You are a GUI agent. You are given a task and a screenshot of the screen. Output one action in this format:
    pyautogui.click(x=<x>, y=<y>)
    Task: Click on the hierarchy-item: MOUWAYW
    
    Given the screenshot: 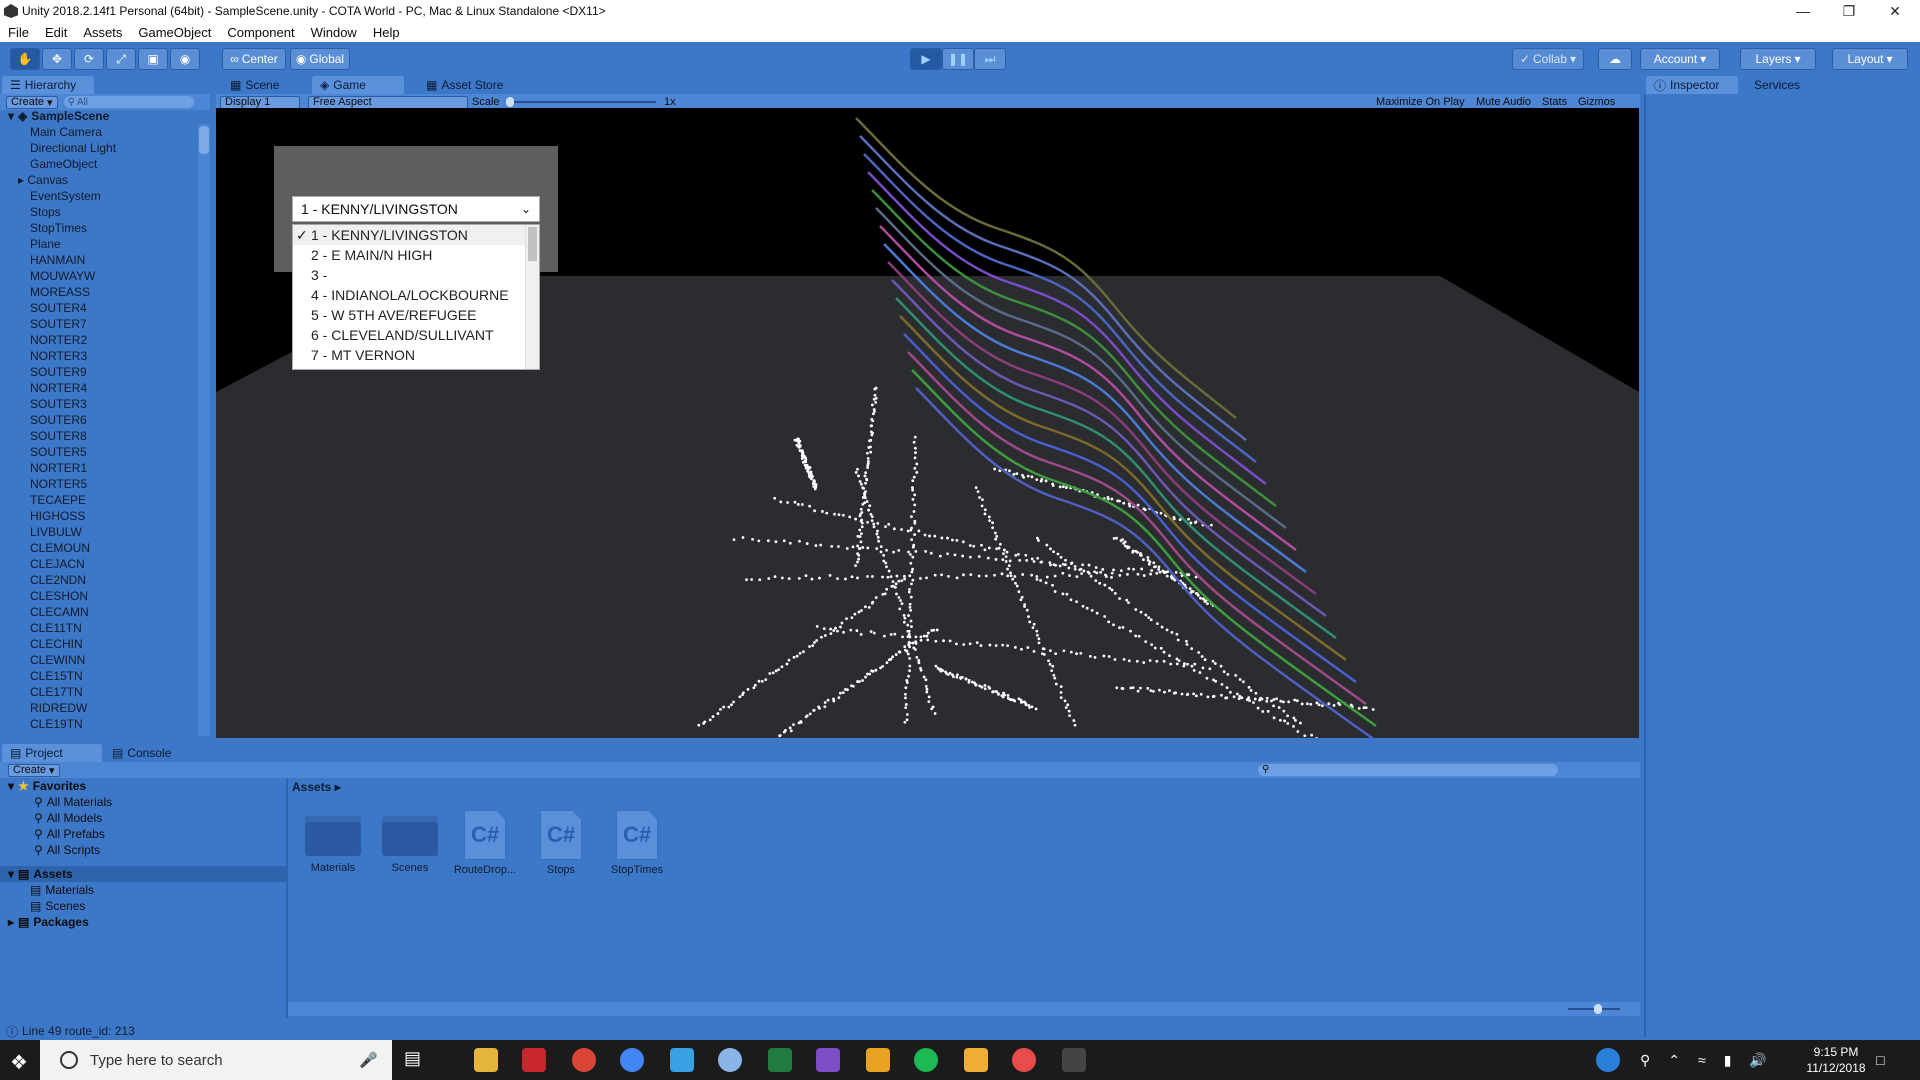 What is the action you would take?
    pyautogui.click(x=100, y=276)
    